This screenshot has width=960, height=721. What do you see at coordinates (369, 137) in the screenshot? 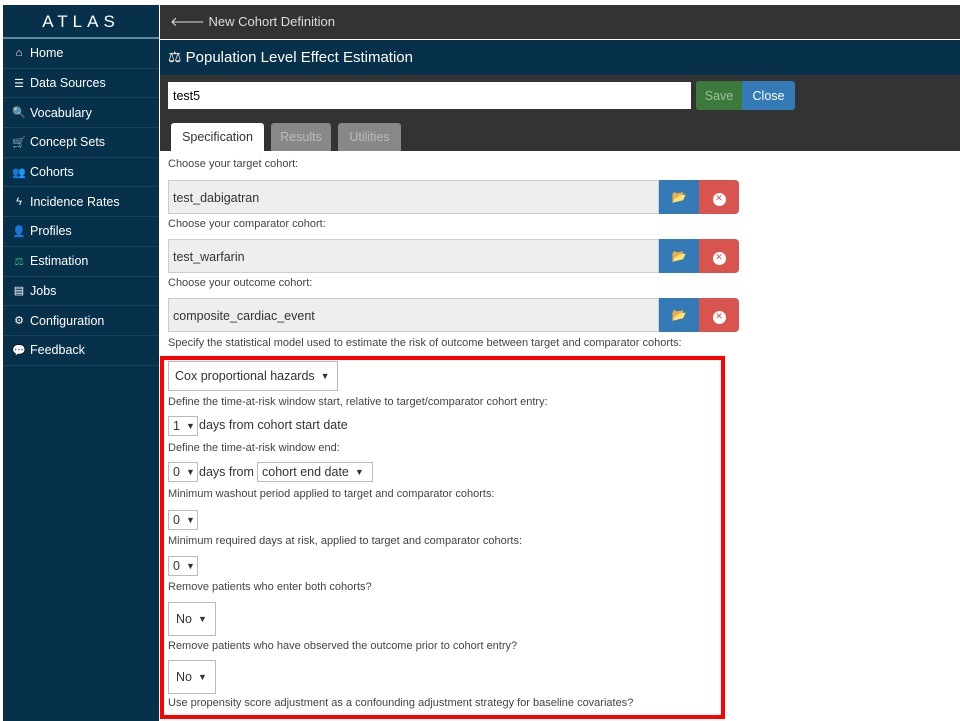
I see `tab-utilities: Utilities` at bounding box center [369, 137].